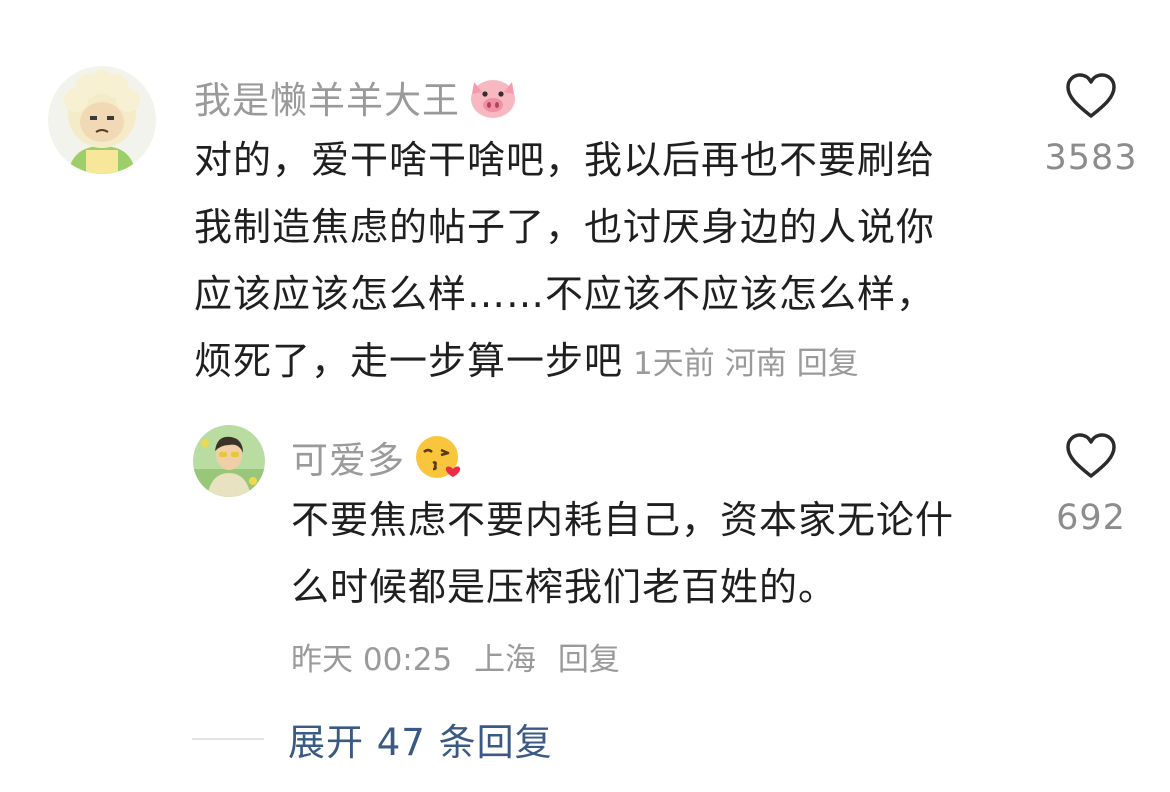 The image size is (1170, 792). I want to click on expand-replies-button: 展开 47 条回复, so click(372, 739).